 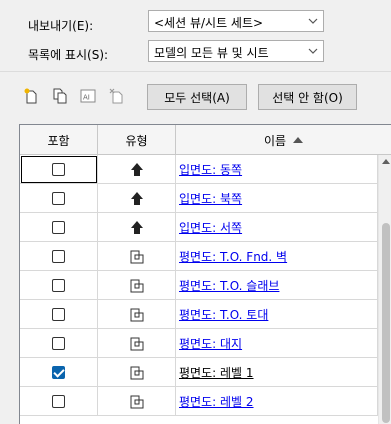 I want to click on view-name-link: 입면도: 동쪽, so click(x=210, y=169).